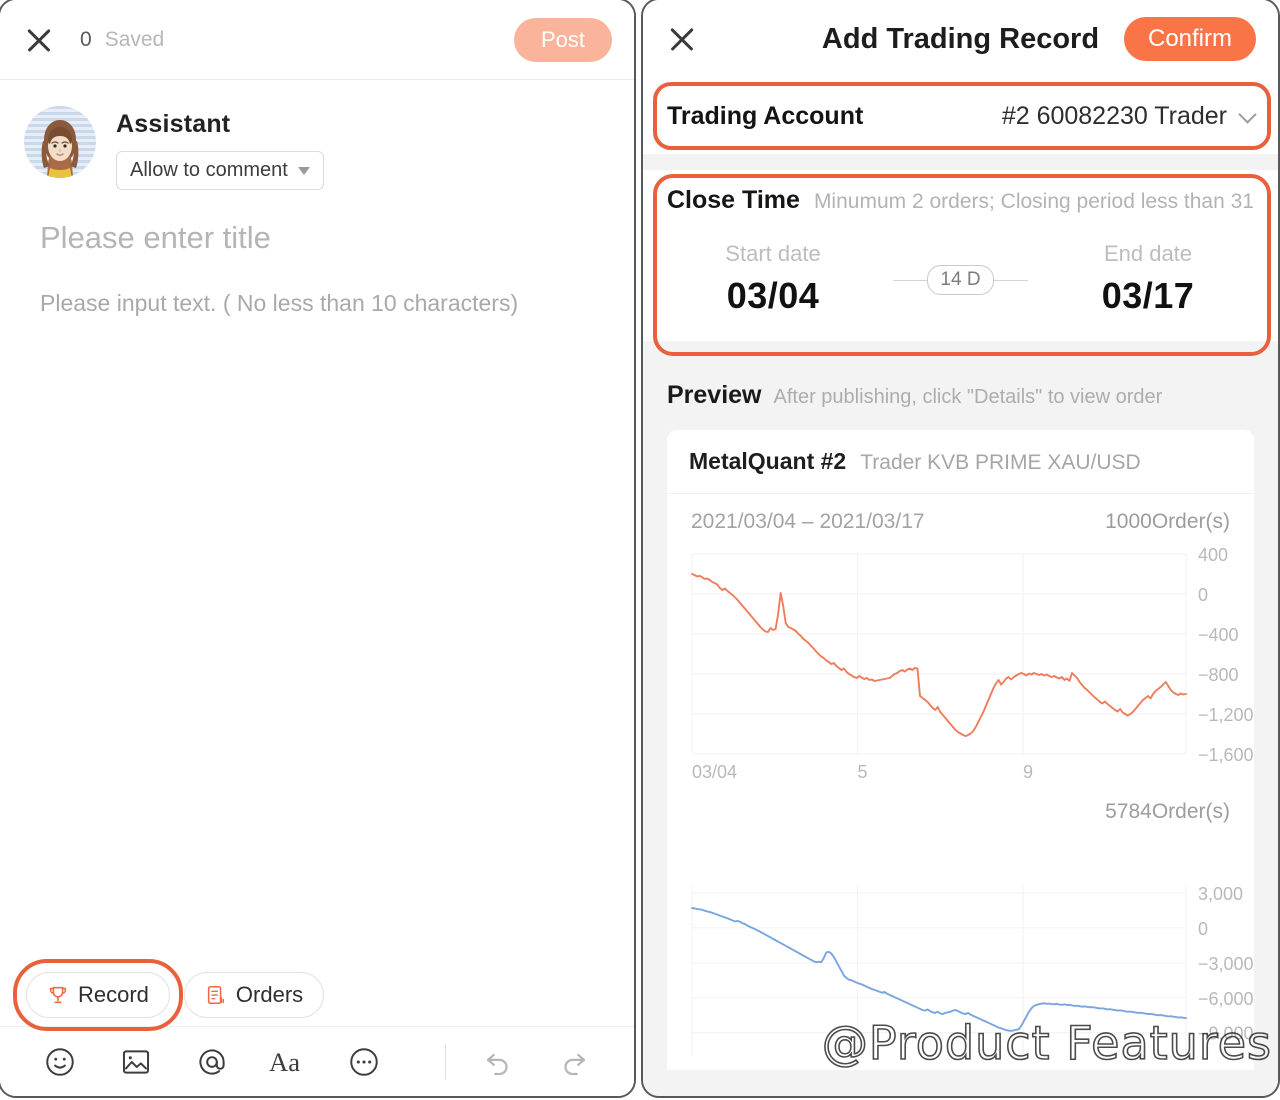 Image resolution: width=1280 pixels, height=1100 pixels. Describe the element at coordinates (1226, 964) in the screenshot. I see `svg-text: −3,000` at that location.